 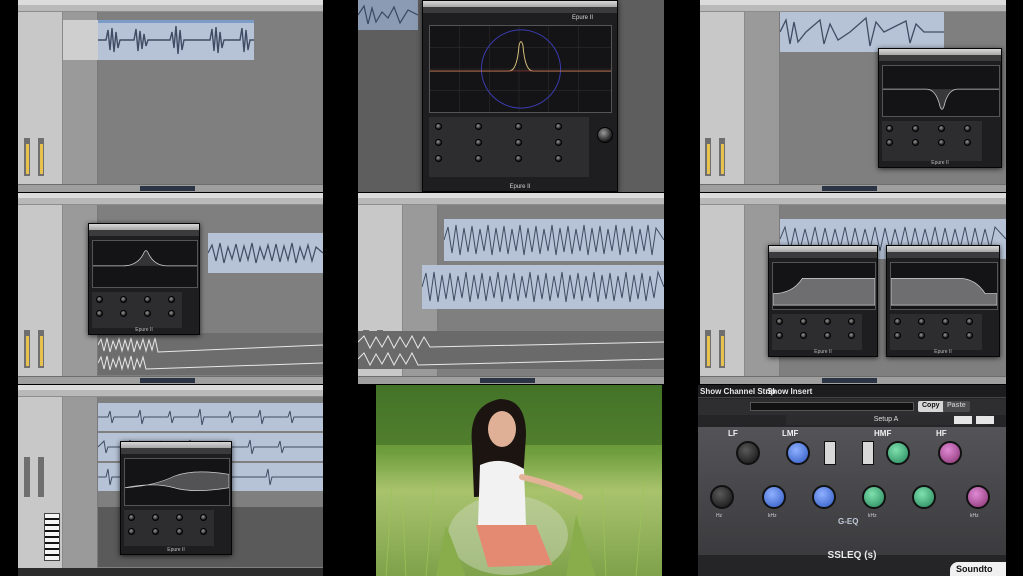 I want to click on lf-gain-knob, so click(x=748, y=453).